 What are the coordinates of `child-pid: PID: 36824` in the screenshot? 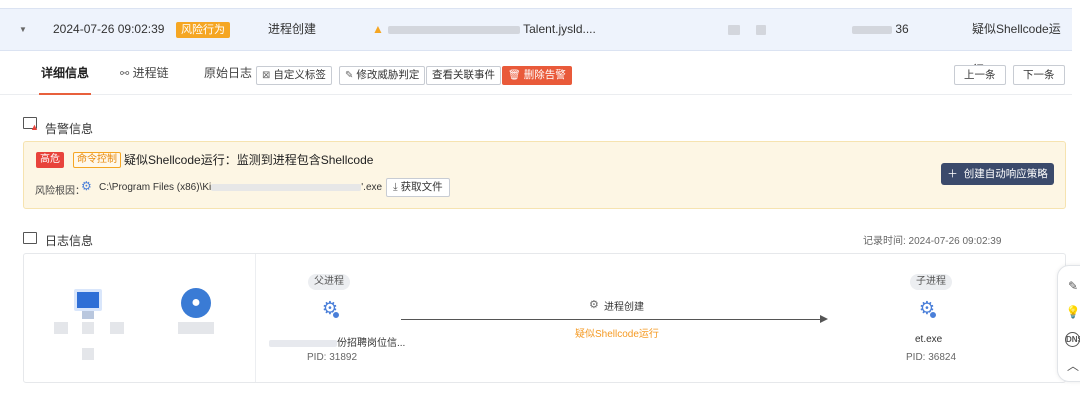 It's located at (931, 357).